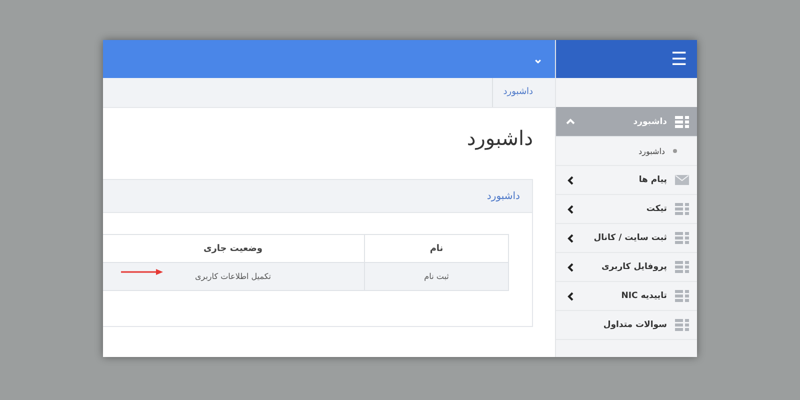 The height and width of the screenshot is (400, 800). I want to click on sidebar-item: تیکت, so click(626, 209).